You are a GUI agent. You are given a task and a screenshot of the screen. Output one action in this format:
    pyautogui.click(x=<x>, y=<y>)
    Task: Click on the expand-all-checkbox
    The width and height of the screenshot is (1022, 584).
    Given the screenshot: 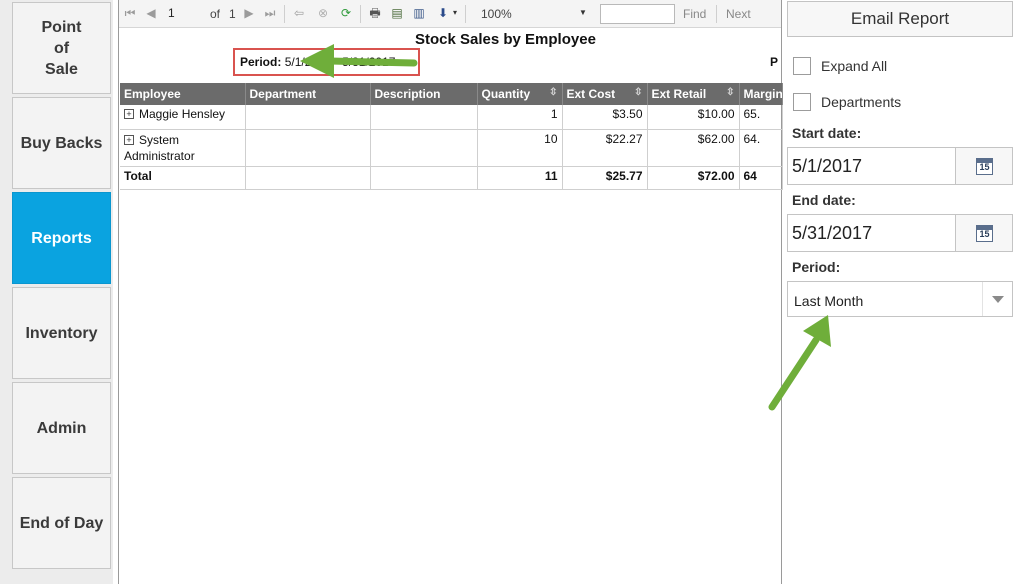 What is the action you would take?
    pyautogui.click(x=802, y=66)
    